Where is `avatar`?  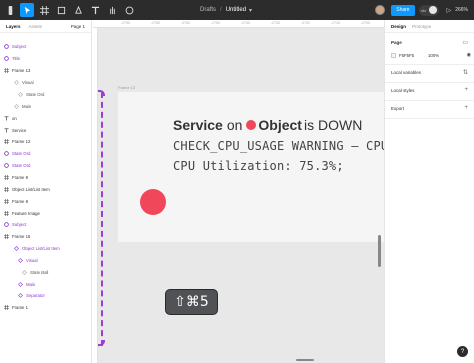 avatar is located at coordinates (380, 10).